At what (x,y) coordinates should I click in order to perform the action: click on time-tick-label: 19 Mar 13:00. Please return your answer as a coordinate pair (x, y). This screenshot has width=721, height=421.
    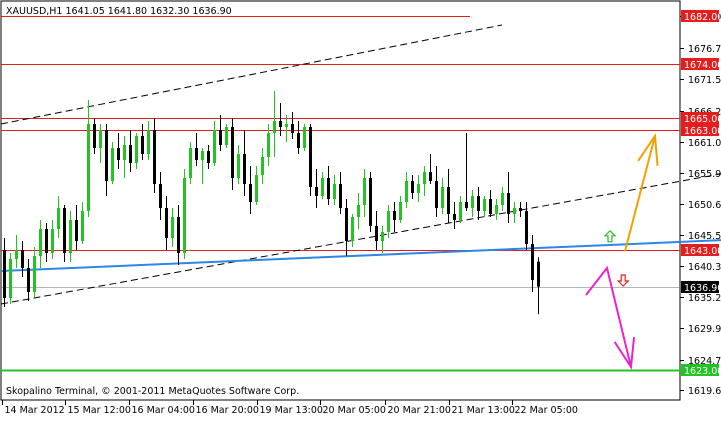
    Looking at the image, I should click on (291, 410).